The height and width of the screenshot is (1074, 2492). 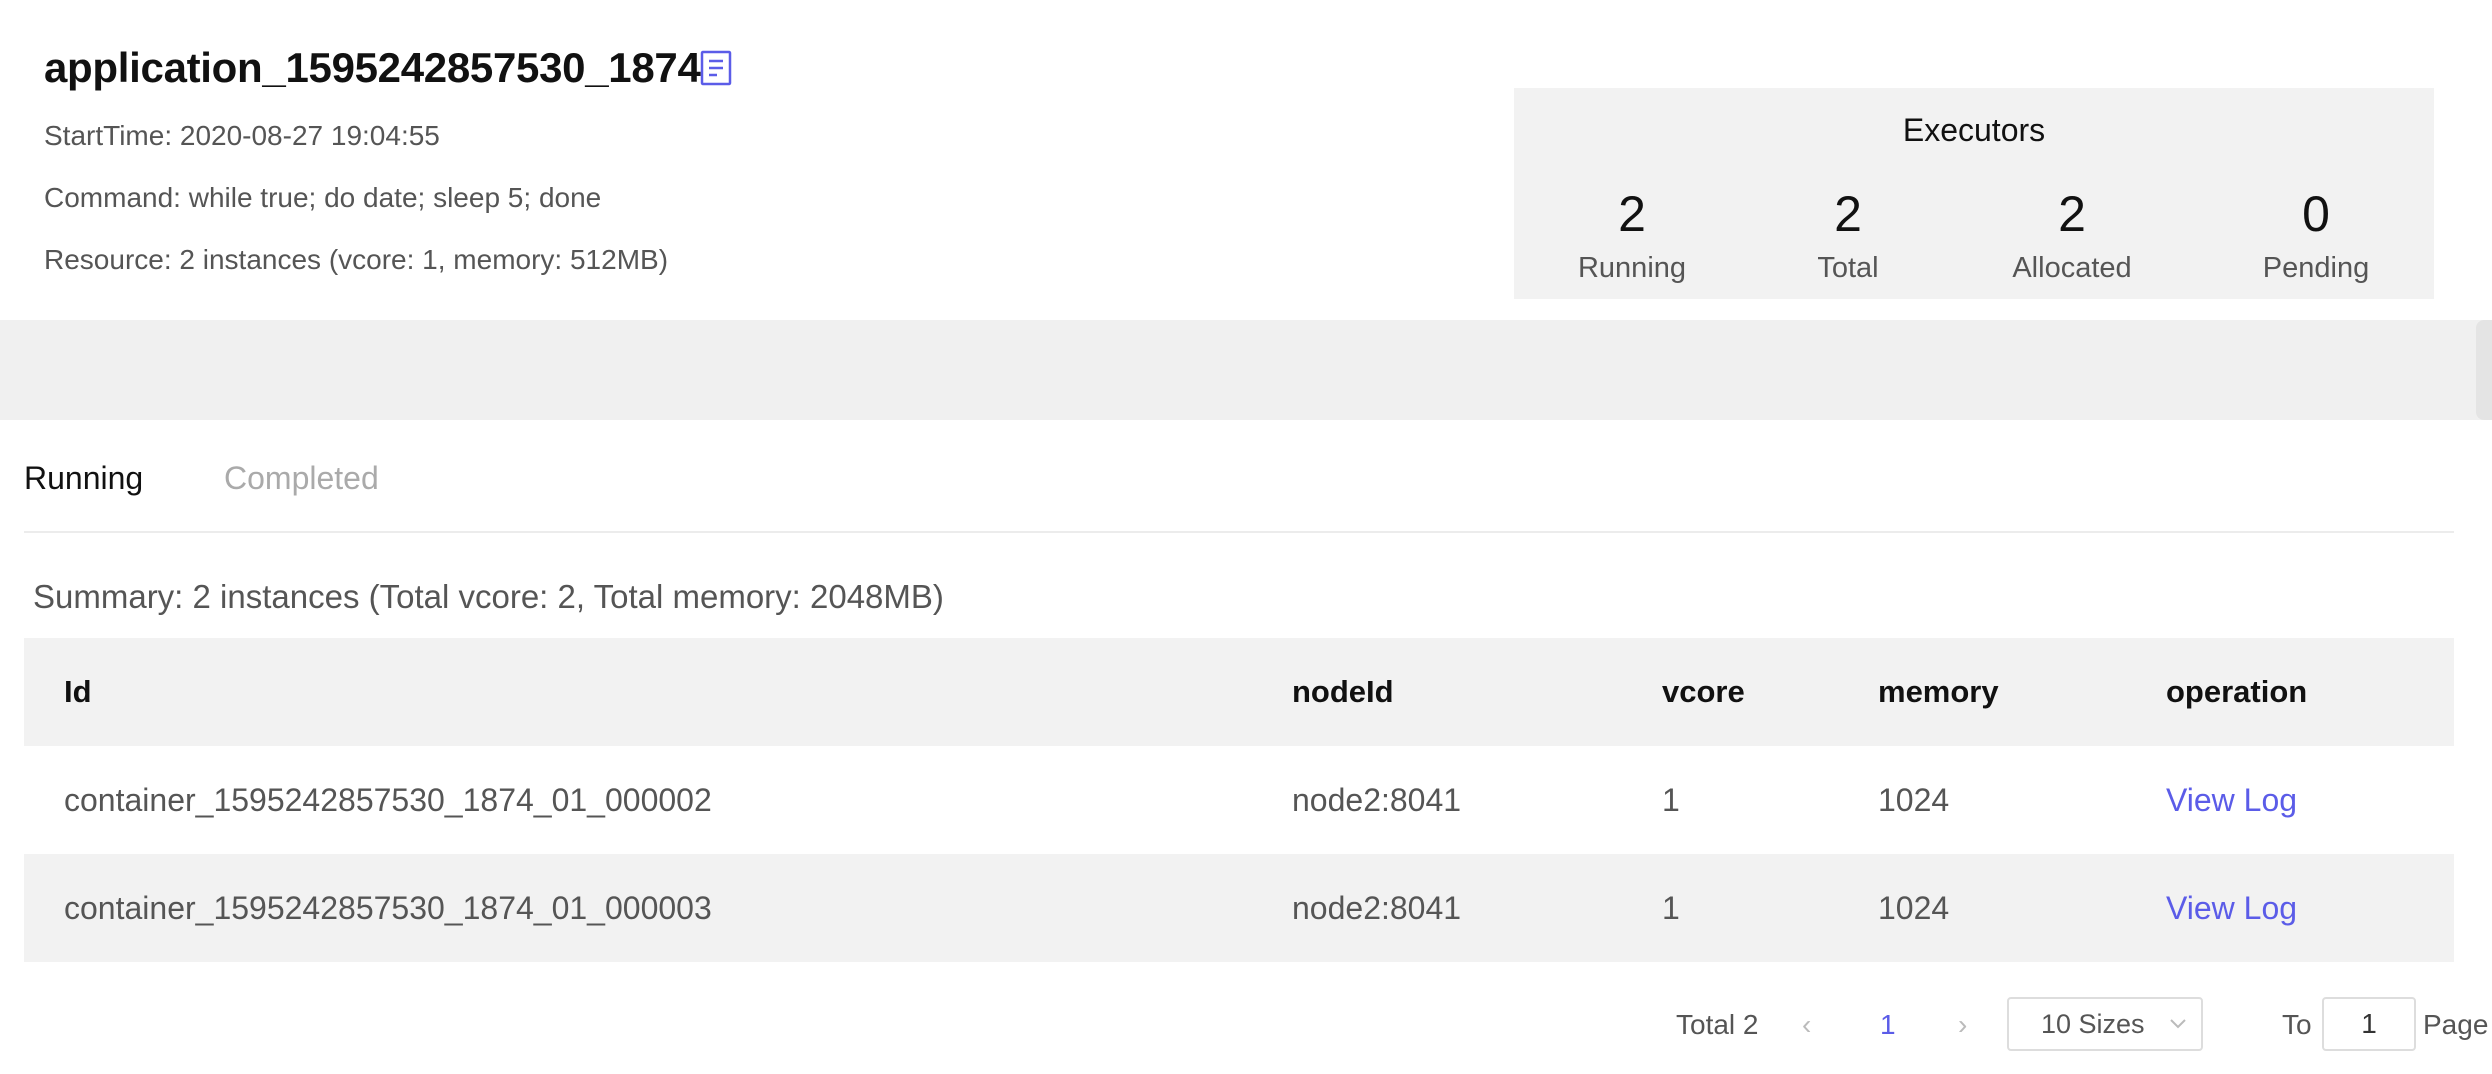 I want to click on executor-stat-allocated: 2 Allocated, so click(x=2072, y=235).